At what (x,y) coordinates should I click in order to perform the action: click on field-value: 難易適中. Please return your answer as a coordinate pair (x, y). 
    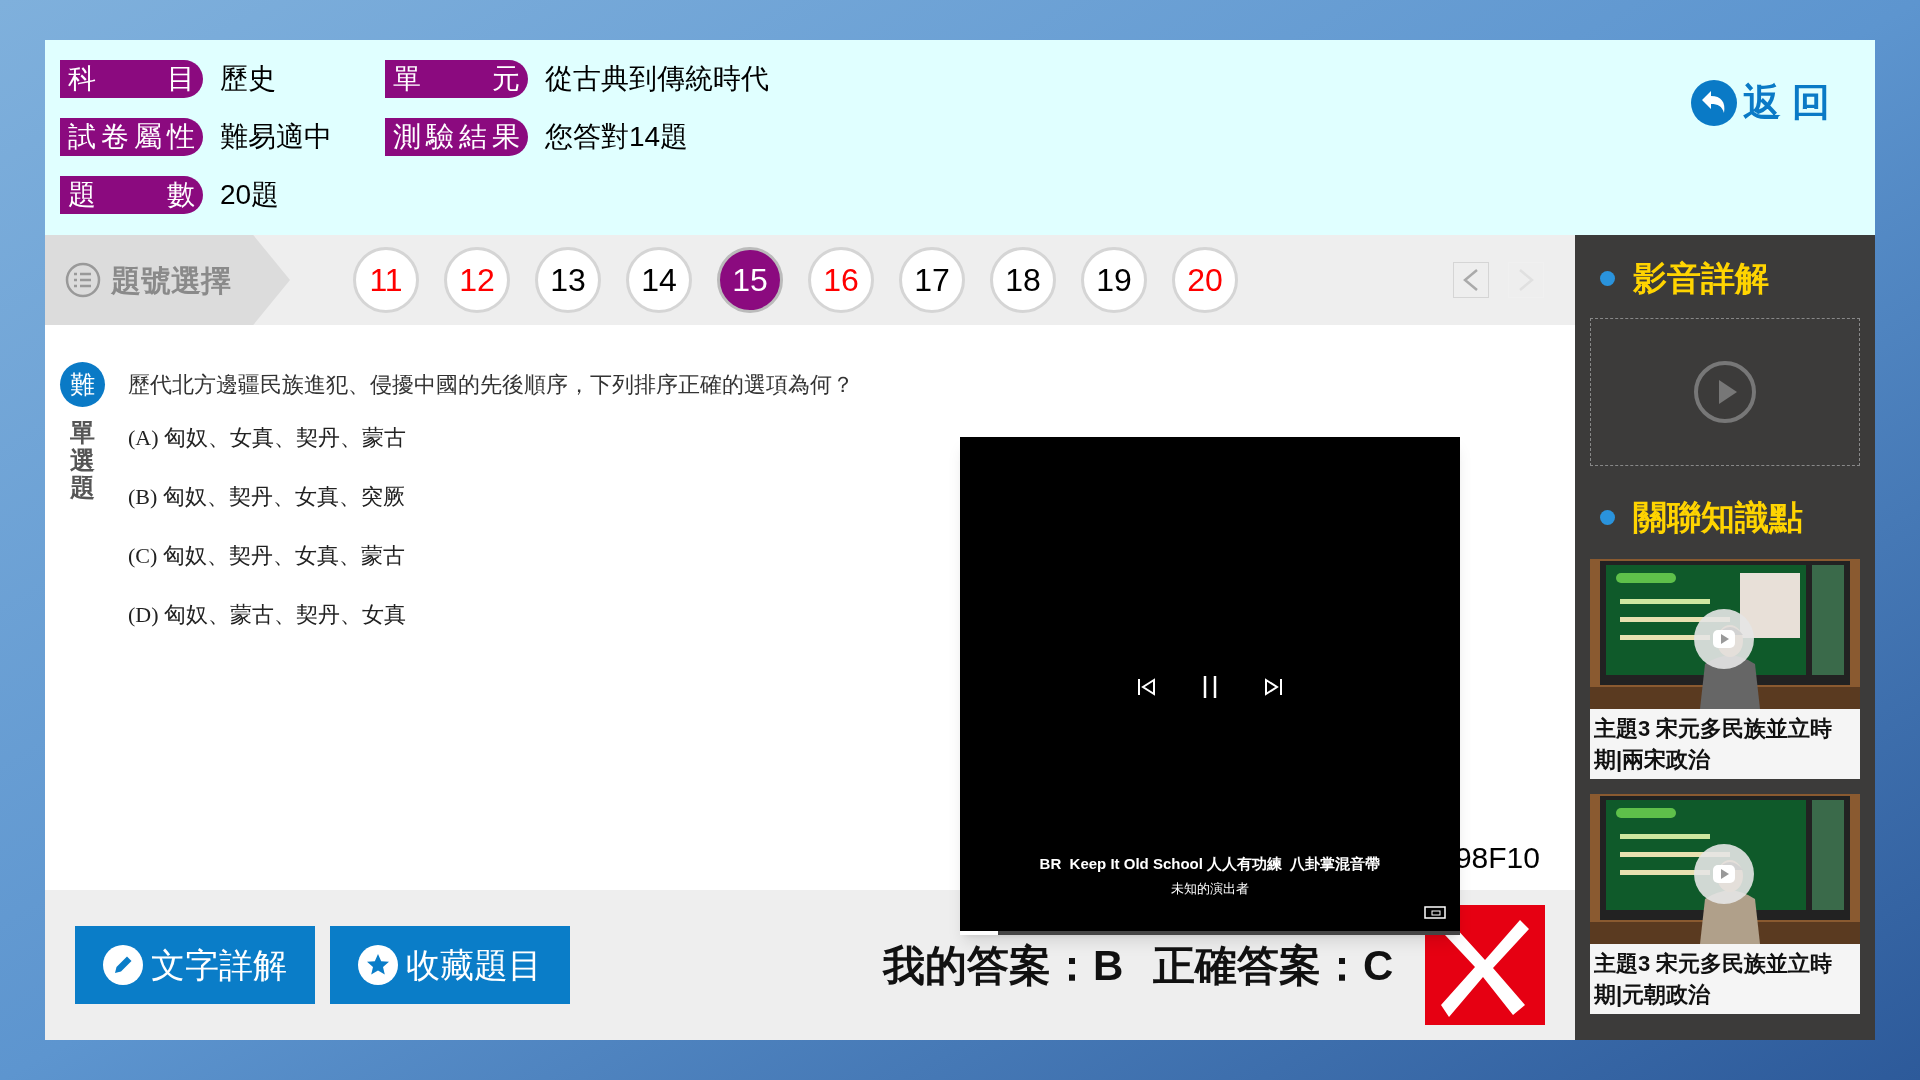
    Looking at the image, I should click on (276, 137).